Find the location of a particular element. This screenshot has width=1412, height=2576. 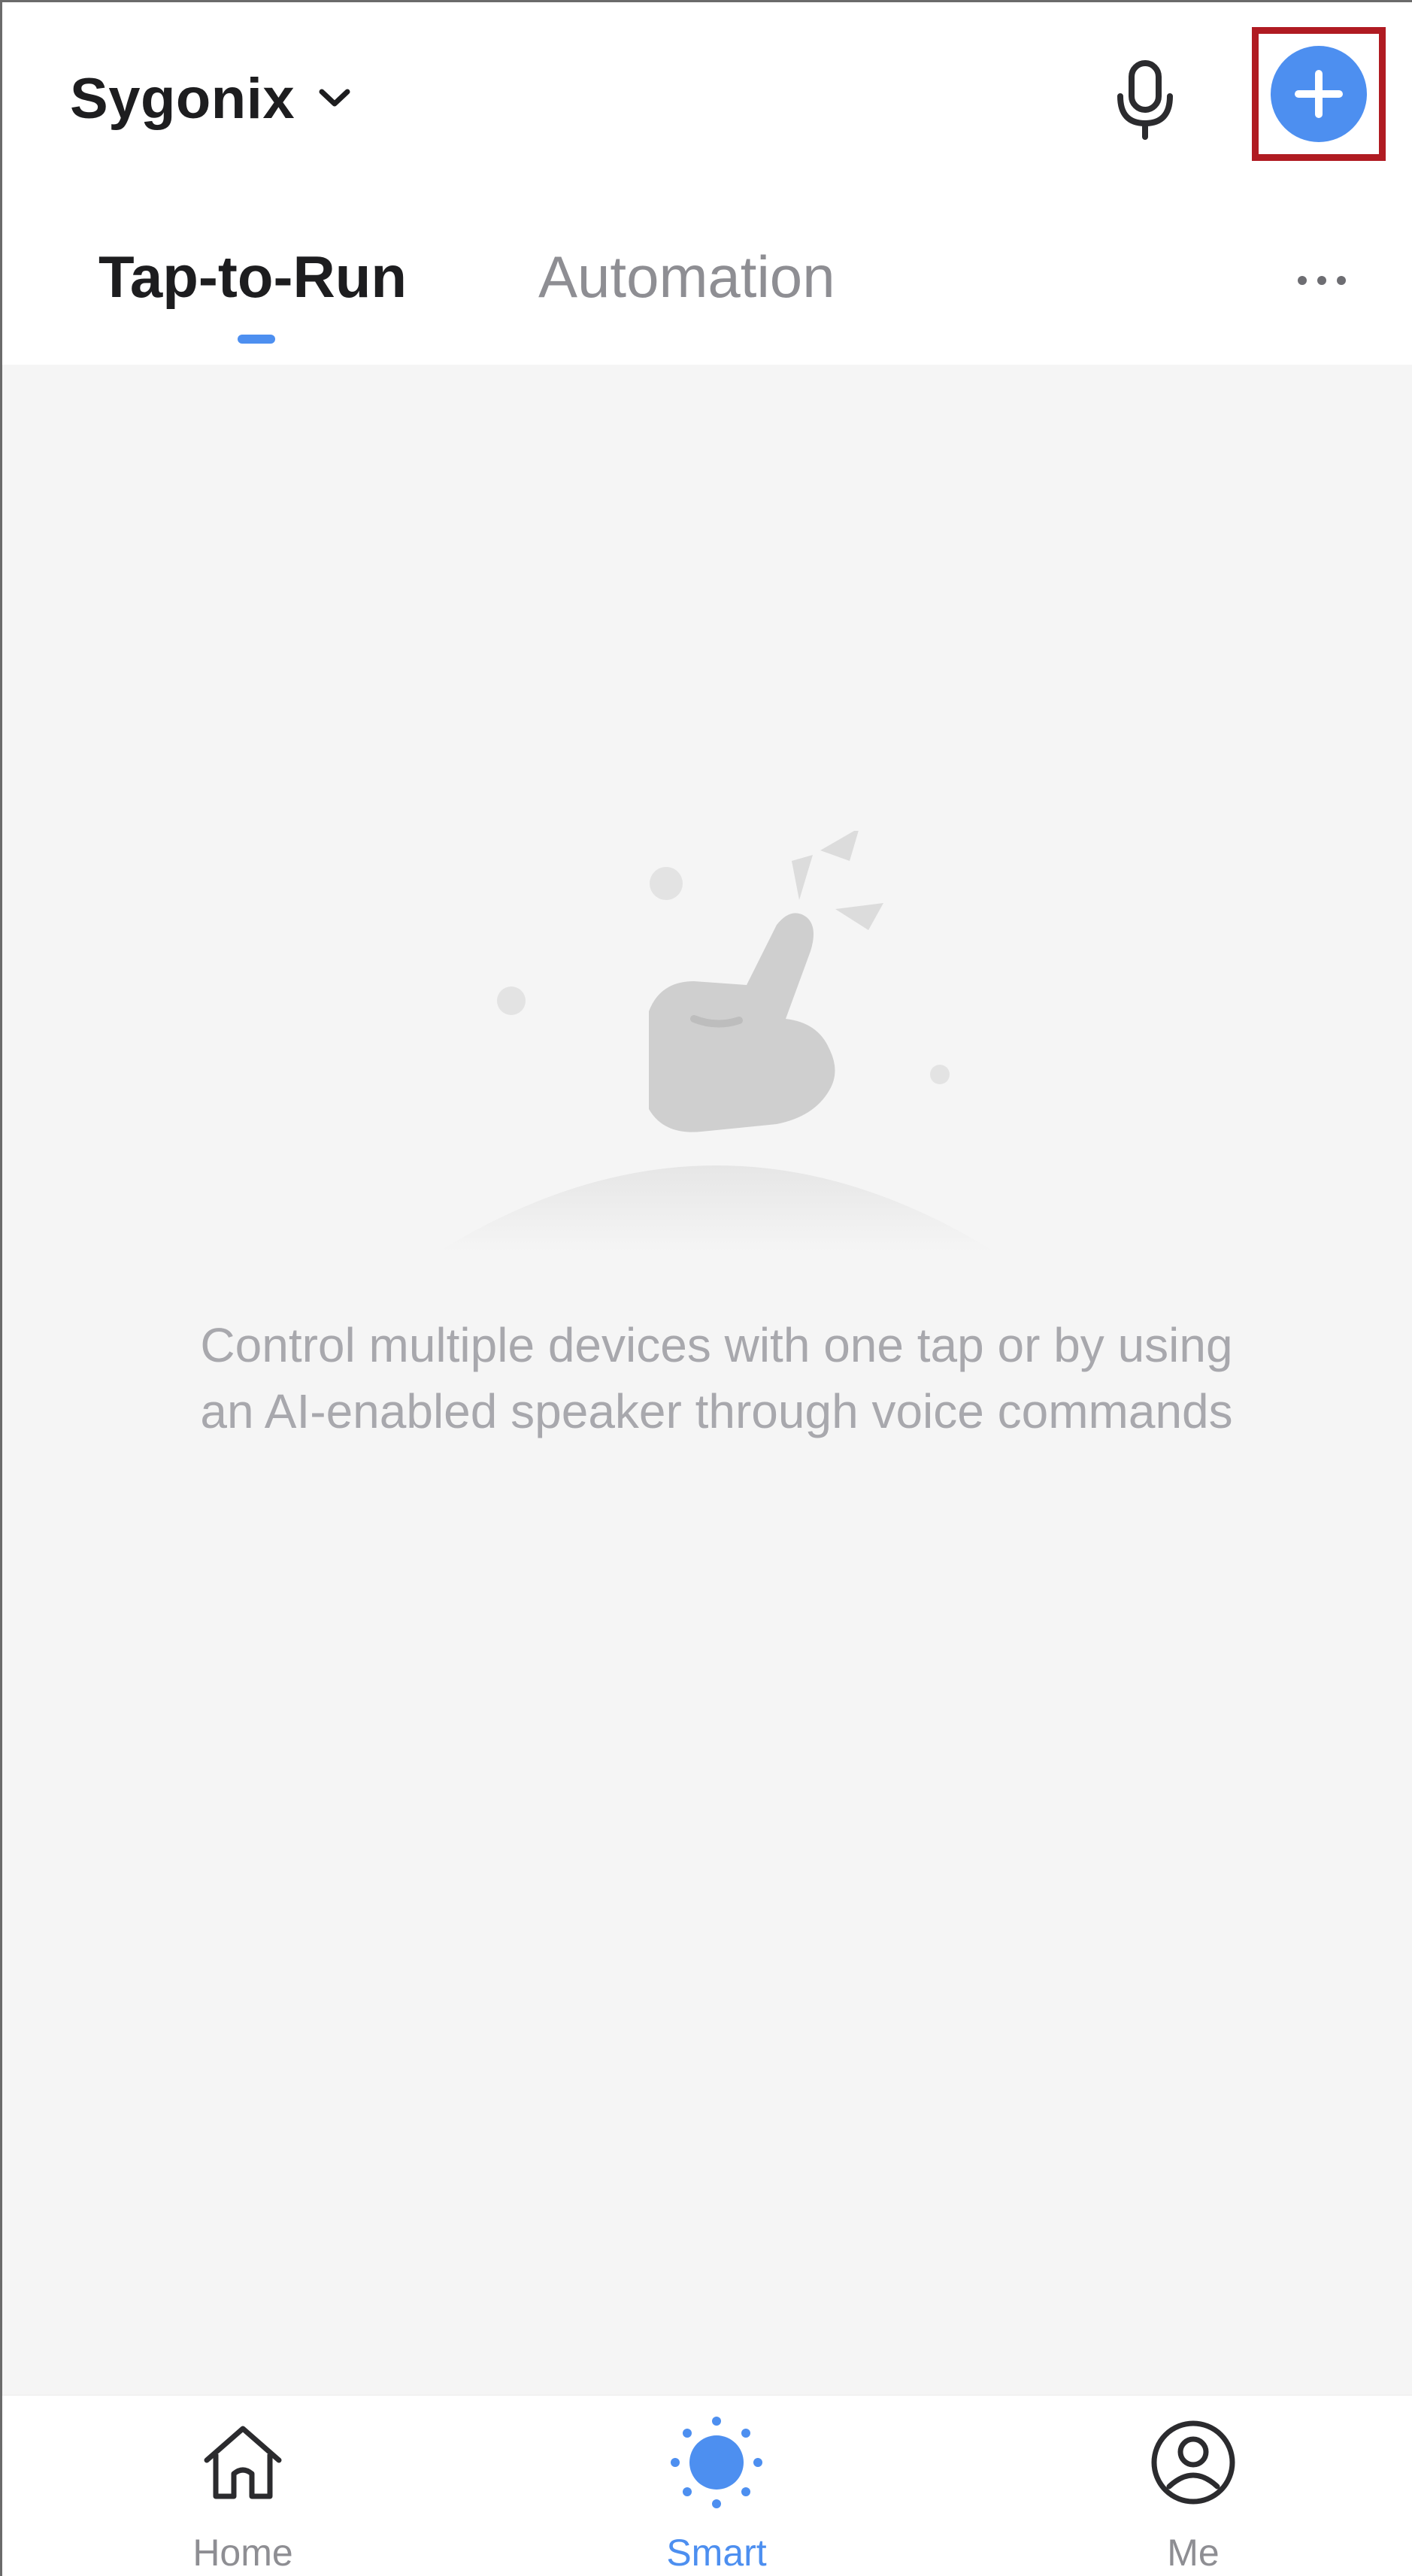

plus-circle-icon is located at coordinates (1319, 94).